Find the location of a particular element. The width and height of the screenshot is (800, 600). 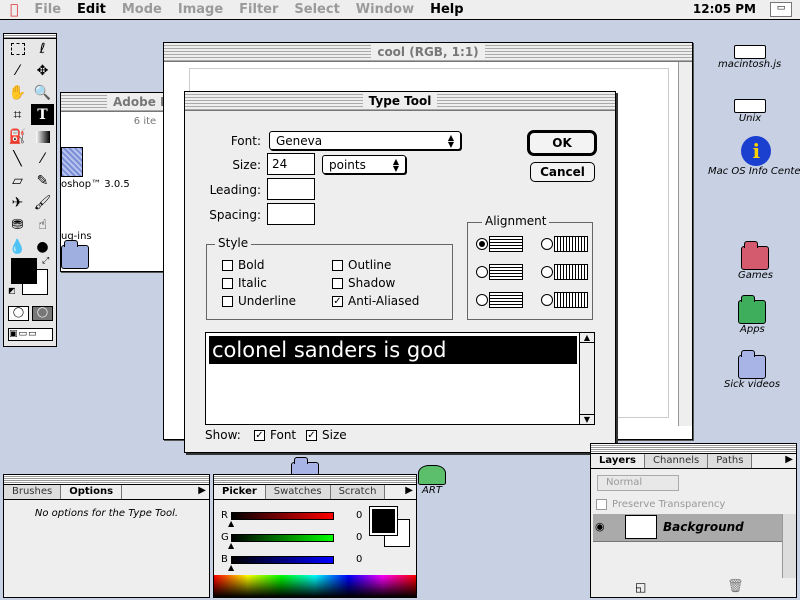

move-tool-icon: ✥ is located at coordinates (42, 70).